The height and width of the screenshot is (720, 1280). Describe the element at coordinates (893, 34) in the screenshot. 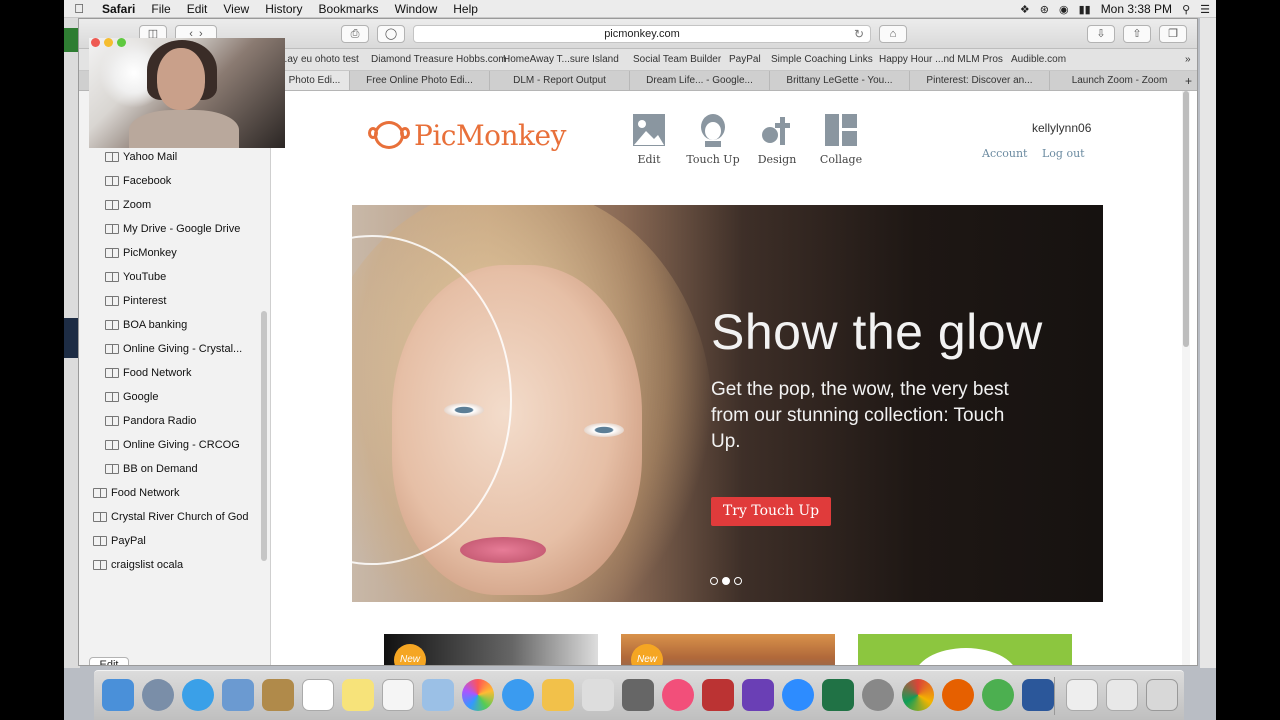

I see `home-button: ⌂` at that location.